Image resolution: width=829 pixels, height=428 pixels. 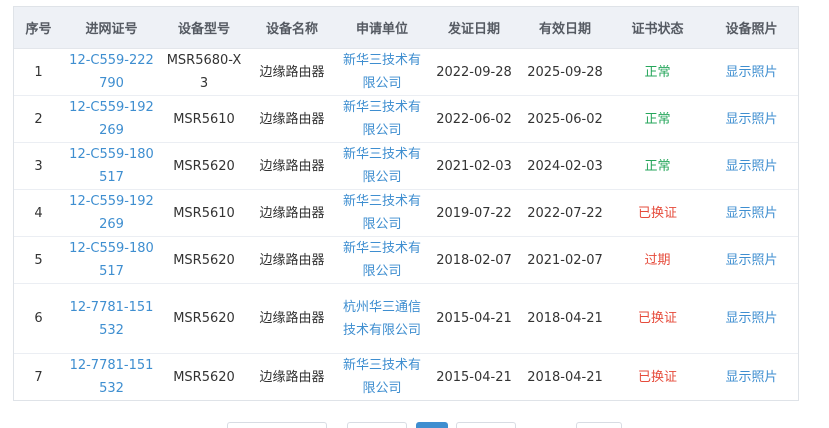 I want to click on header-device-name: 设备名称, so click(x=292, y=28).